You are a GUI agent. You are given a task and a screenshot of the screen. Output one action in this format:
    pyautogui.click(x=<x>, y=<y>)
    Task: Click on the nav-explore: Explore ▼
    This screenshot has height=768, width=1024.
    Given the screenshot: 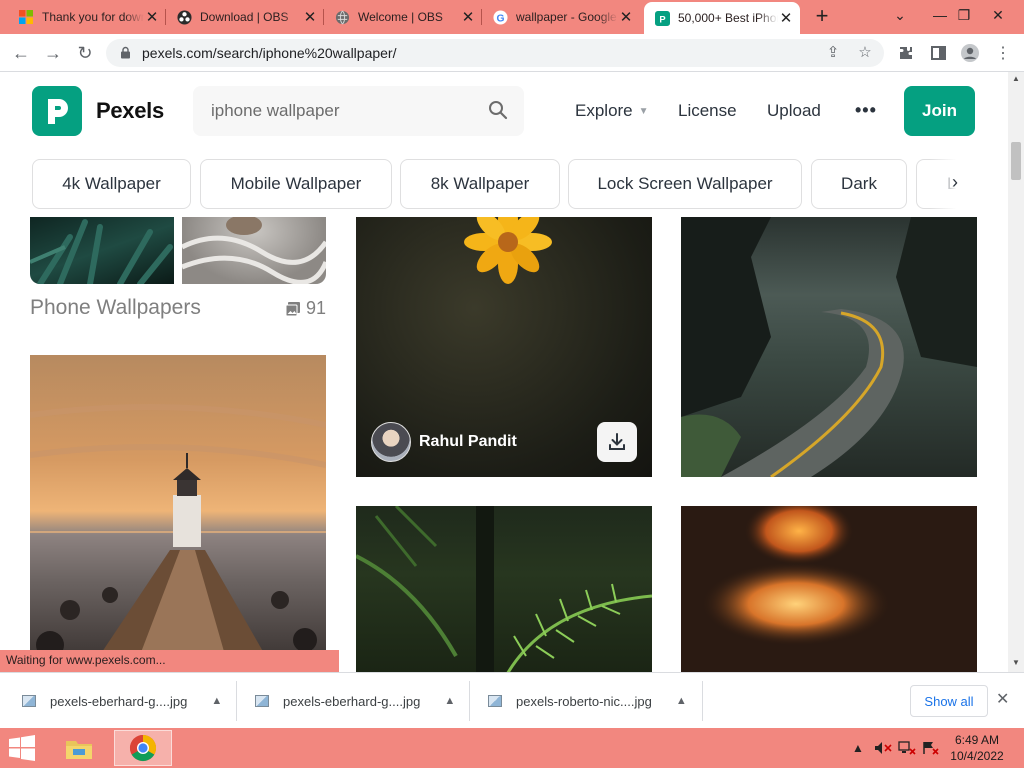 What is the action you would take?
    pyautogui.click(x=612, y=111)
    